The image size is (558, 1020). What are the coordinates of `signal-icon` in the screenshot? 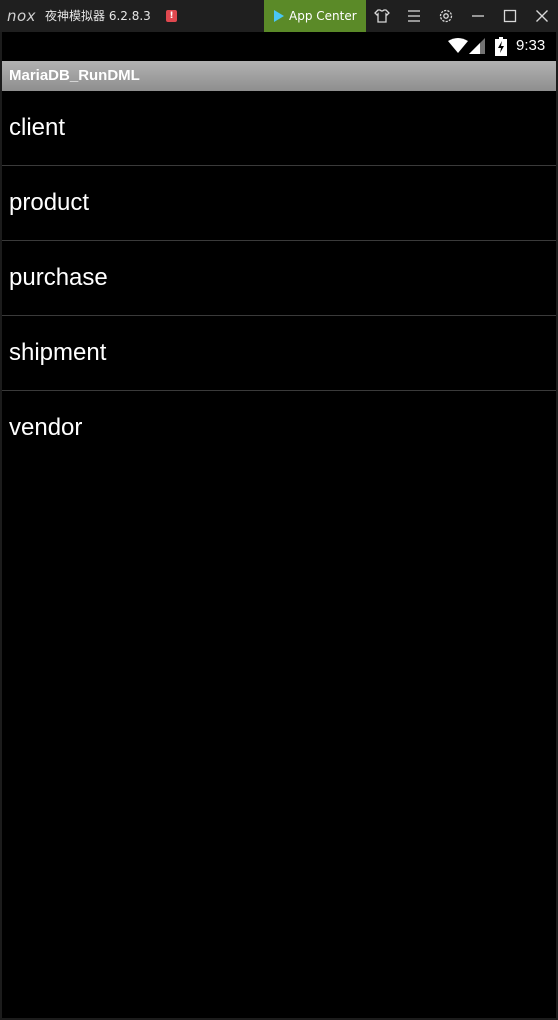 It's located at (477, 48).